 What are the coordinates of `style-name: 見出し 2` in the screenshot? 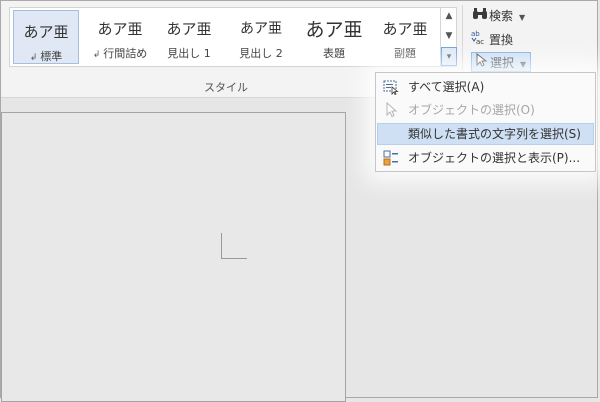 It's located at (261, 53).